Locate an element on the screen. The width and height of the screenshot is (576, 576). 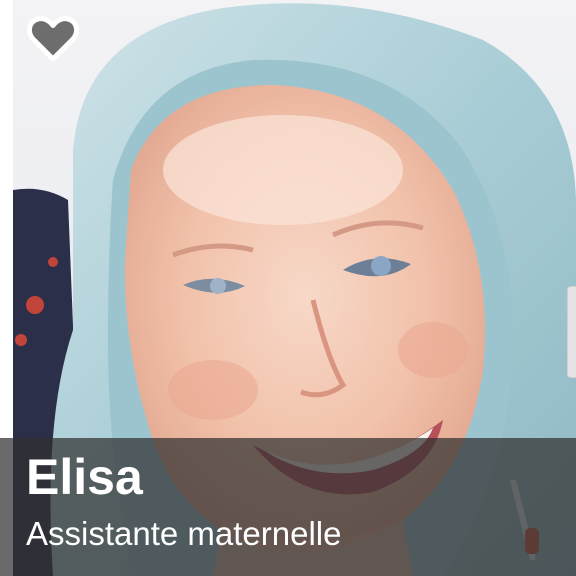
heart-outline-icon is located at coordinates (53, 39).